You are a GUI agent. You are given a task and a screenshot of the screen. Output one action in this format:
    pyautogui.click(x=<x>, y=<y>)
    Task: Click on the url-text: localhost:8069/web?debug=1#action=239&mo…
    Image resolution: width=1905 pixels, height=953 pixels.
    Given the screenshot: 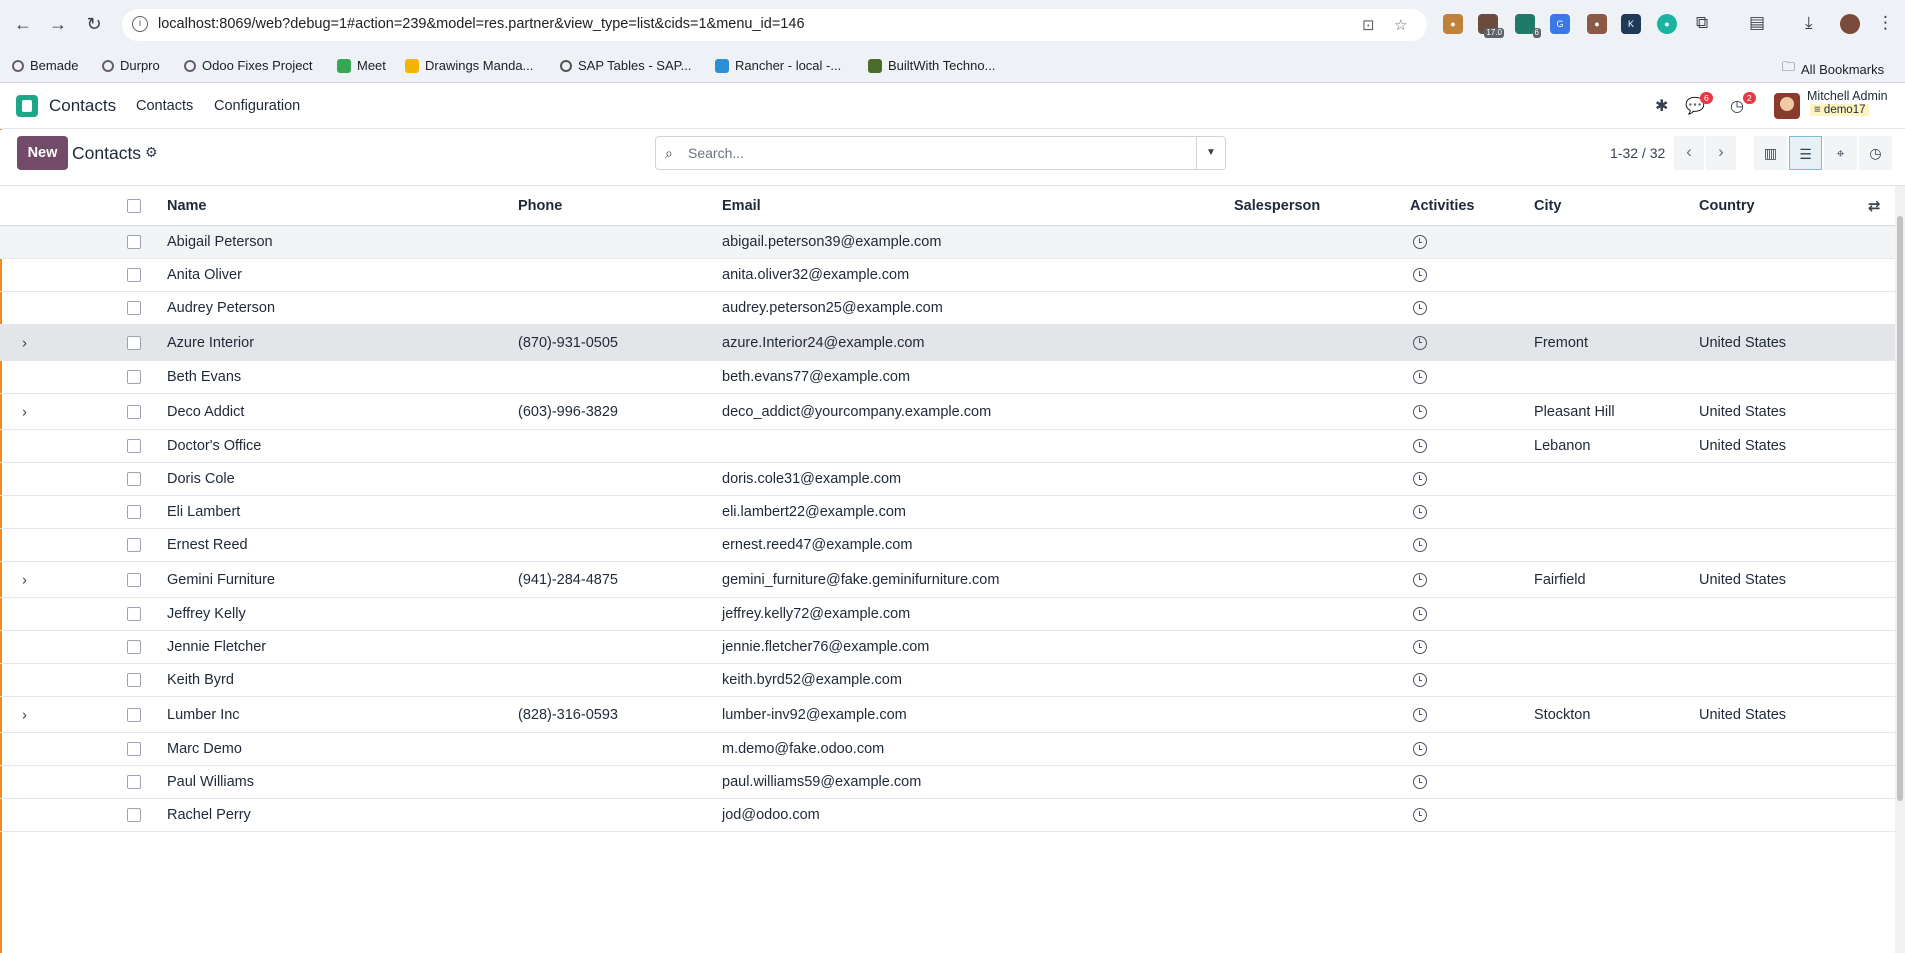 What is the action you would take?
    pyautogui.click(x=481, y=24)
    